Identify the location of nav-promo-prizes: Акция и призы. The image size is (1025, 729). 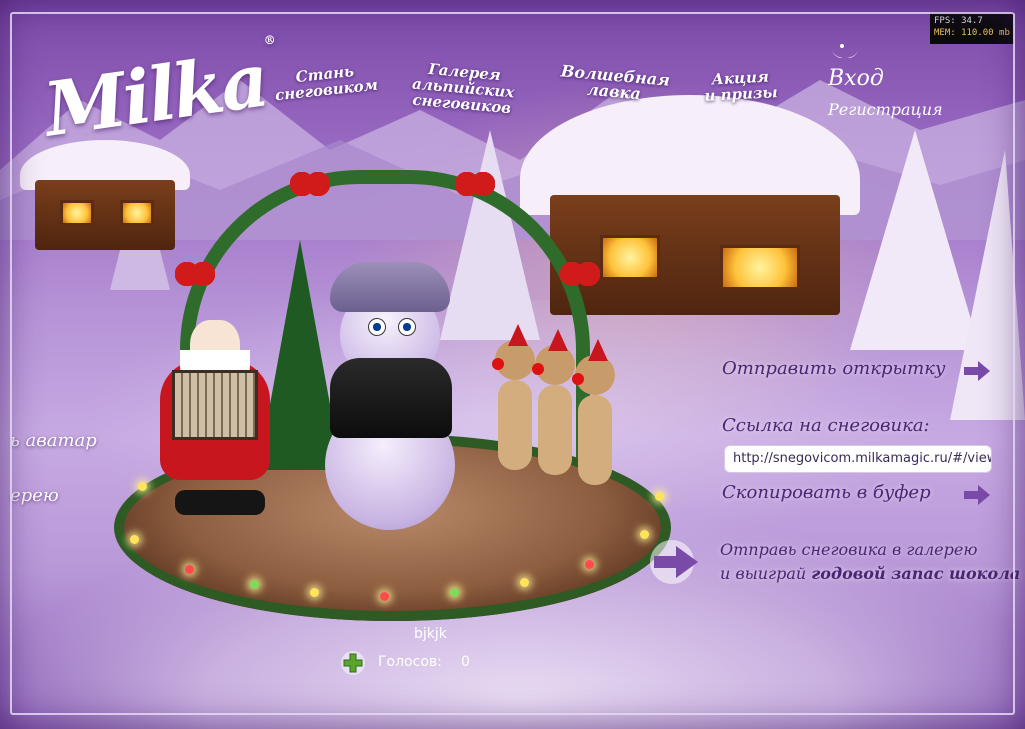
(741, 86).